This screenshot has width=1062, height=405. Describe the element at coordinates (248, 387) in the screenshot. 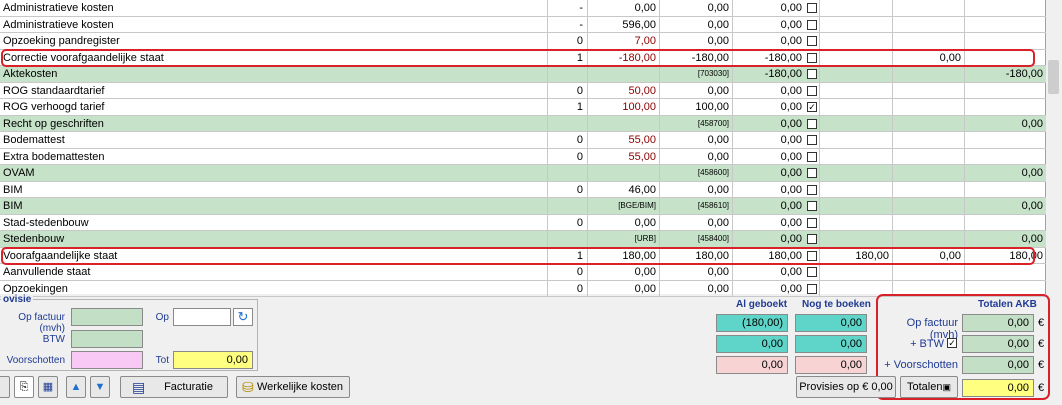

I see `coins-icon: ⛁` at that location.